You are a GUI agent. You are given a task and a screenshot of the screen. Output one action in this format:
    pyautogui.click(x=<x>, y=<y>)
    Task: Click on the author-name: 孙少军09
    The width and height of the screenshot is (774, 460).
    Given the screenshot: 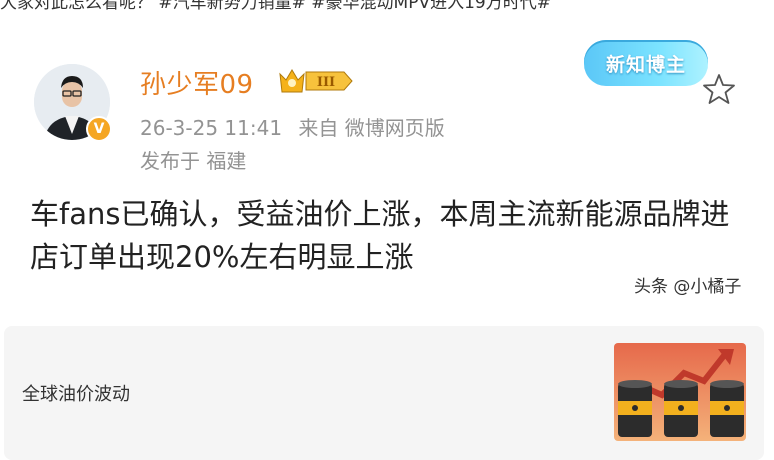 What is the action you would take?
    pyautogui.click(x=197, y=82)
    